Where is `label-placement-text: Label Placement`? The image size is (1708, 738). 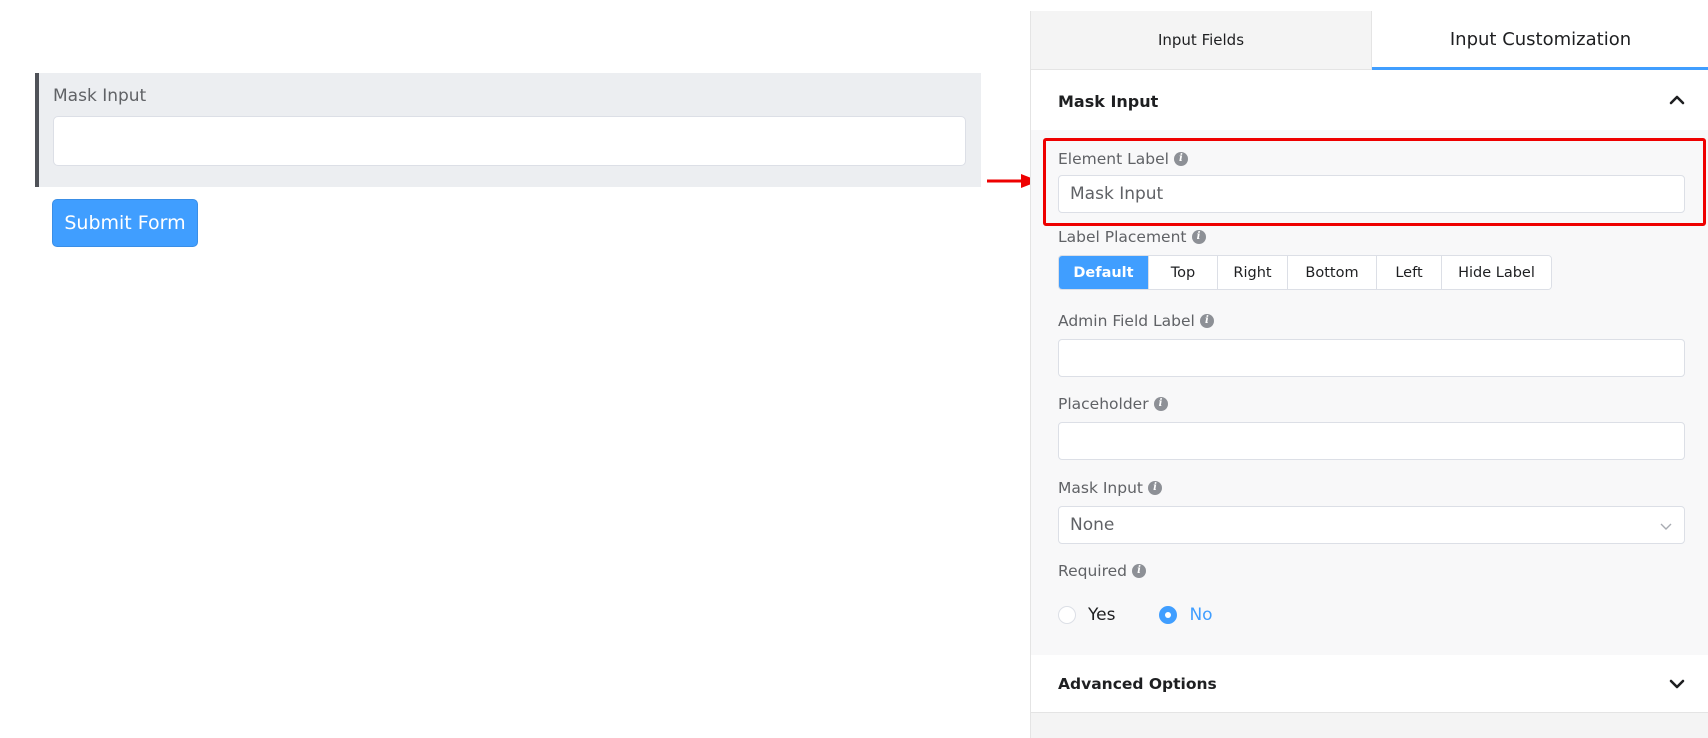 label-placement-text: Label Placement is located at coordinates (1122, 237).